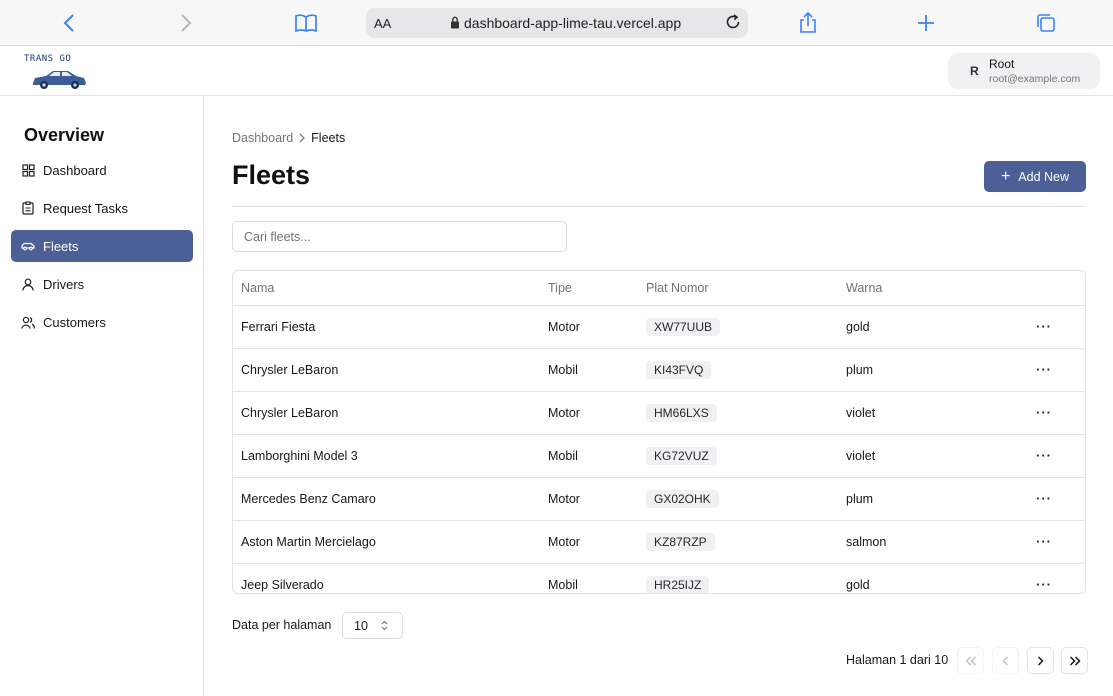  Describe the element at coordinates (1044, 176) in the screenshot. I see `add-new-label: Add New` at that location.